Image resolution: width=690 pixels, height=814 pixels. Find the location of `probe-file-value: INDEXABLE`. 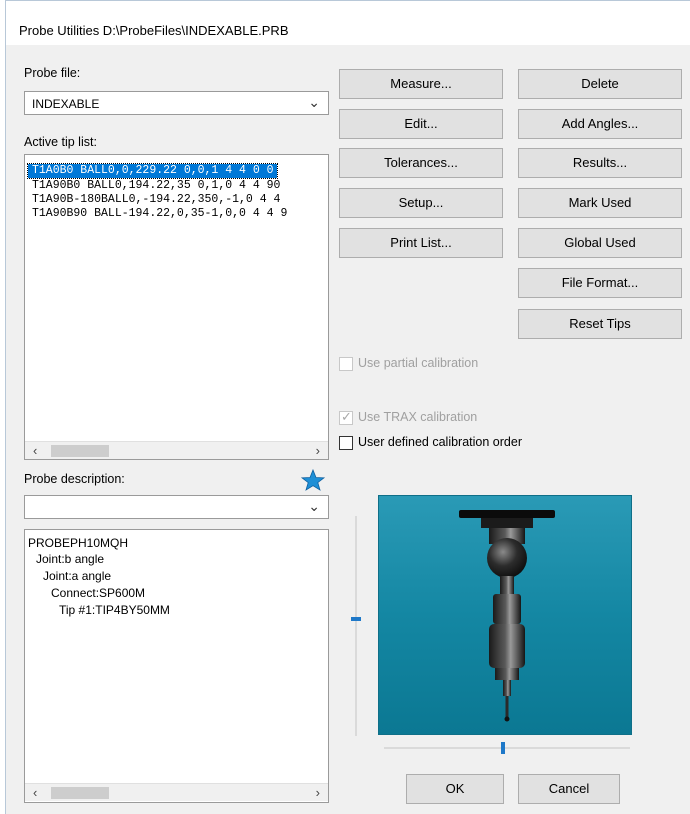

probe-file-value: INDEXABLE is located at coordinates (66, 104).